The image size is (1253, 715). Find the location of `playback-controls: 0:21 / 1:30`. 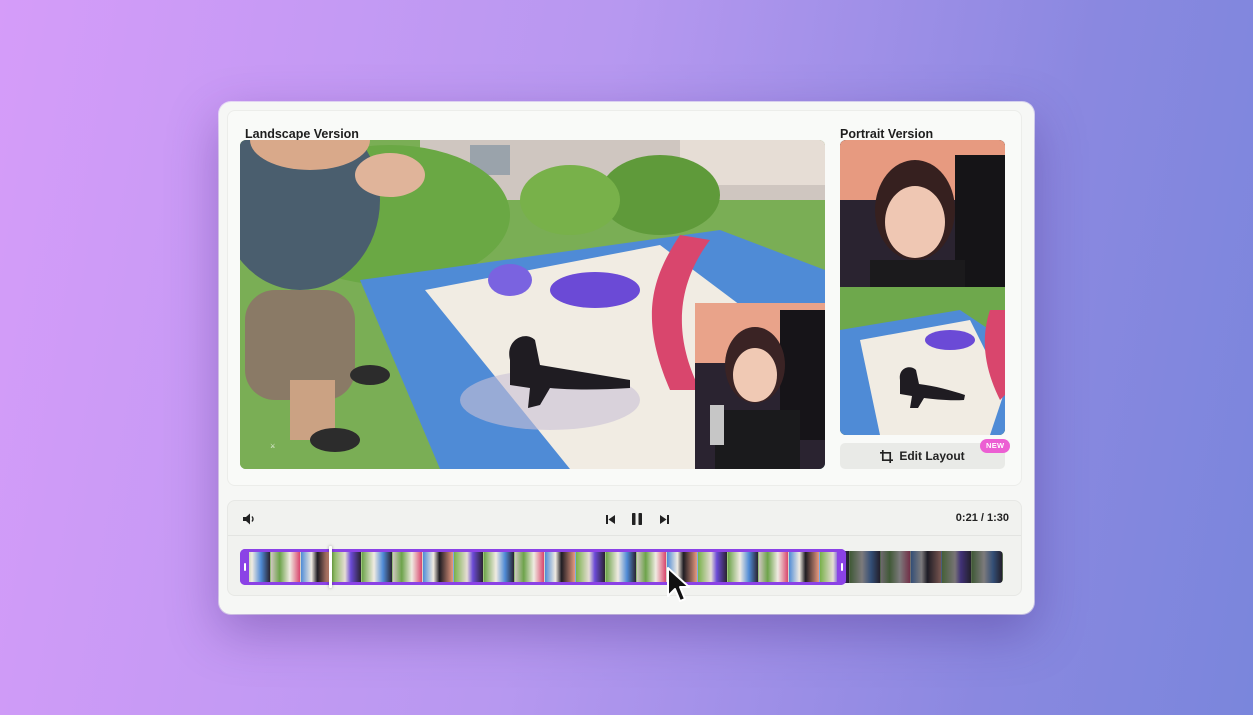

playback-controls: 0:21 / 1:30 is located at coordinates (624, 548).